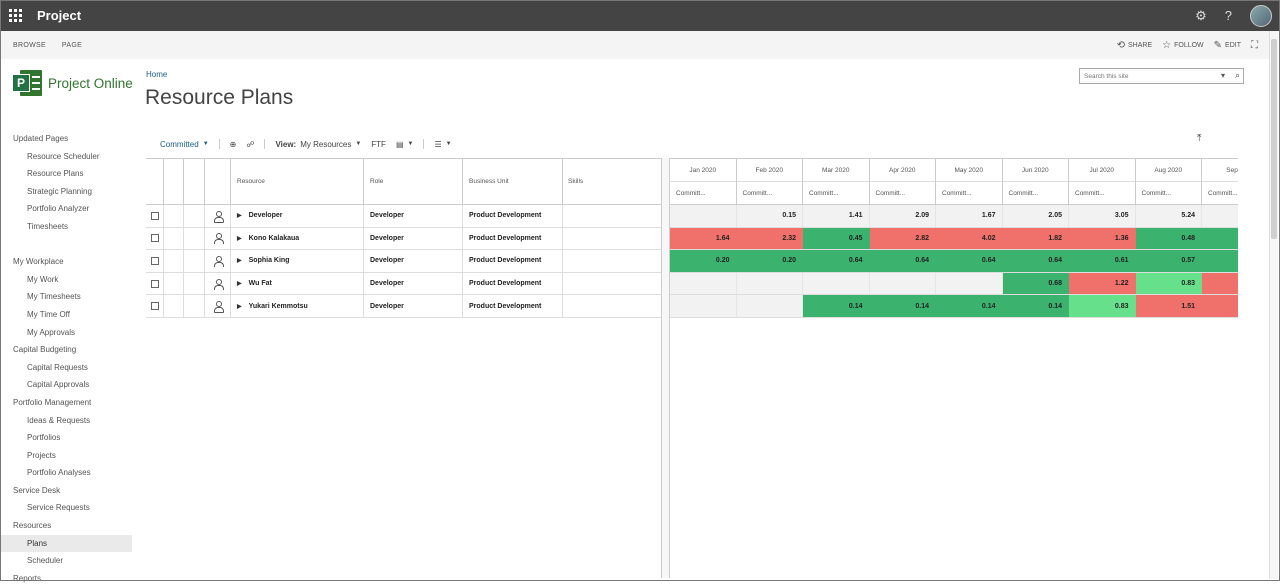  I want to click on table-row: ▶ Developer Developer Product Development, so click(403, 216).